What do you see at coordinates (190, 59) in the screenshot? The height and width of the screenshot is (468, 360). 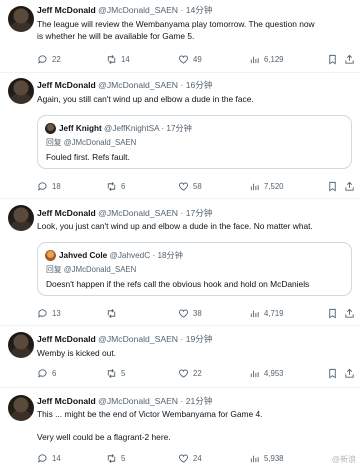 I see `like-button: 49` at bounding box center [190, 59].